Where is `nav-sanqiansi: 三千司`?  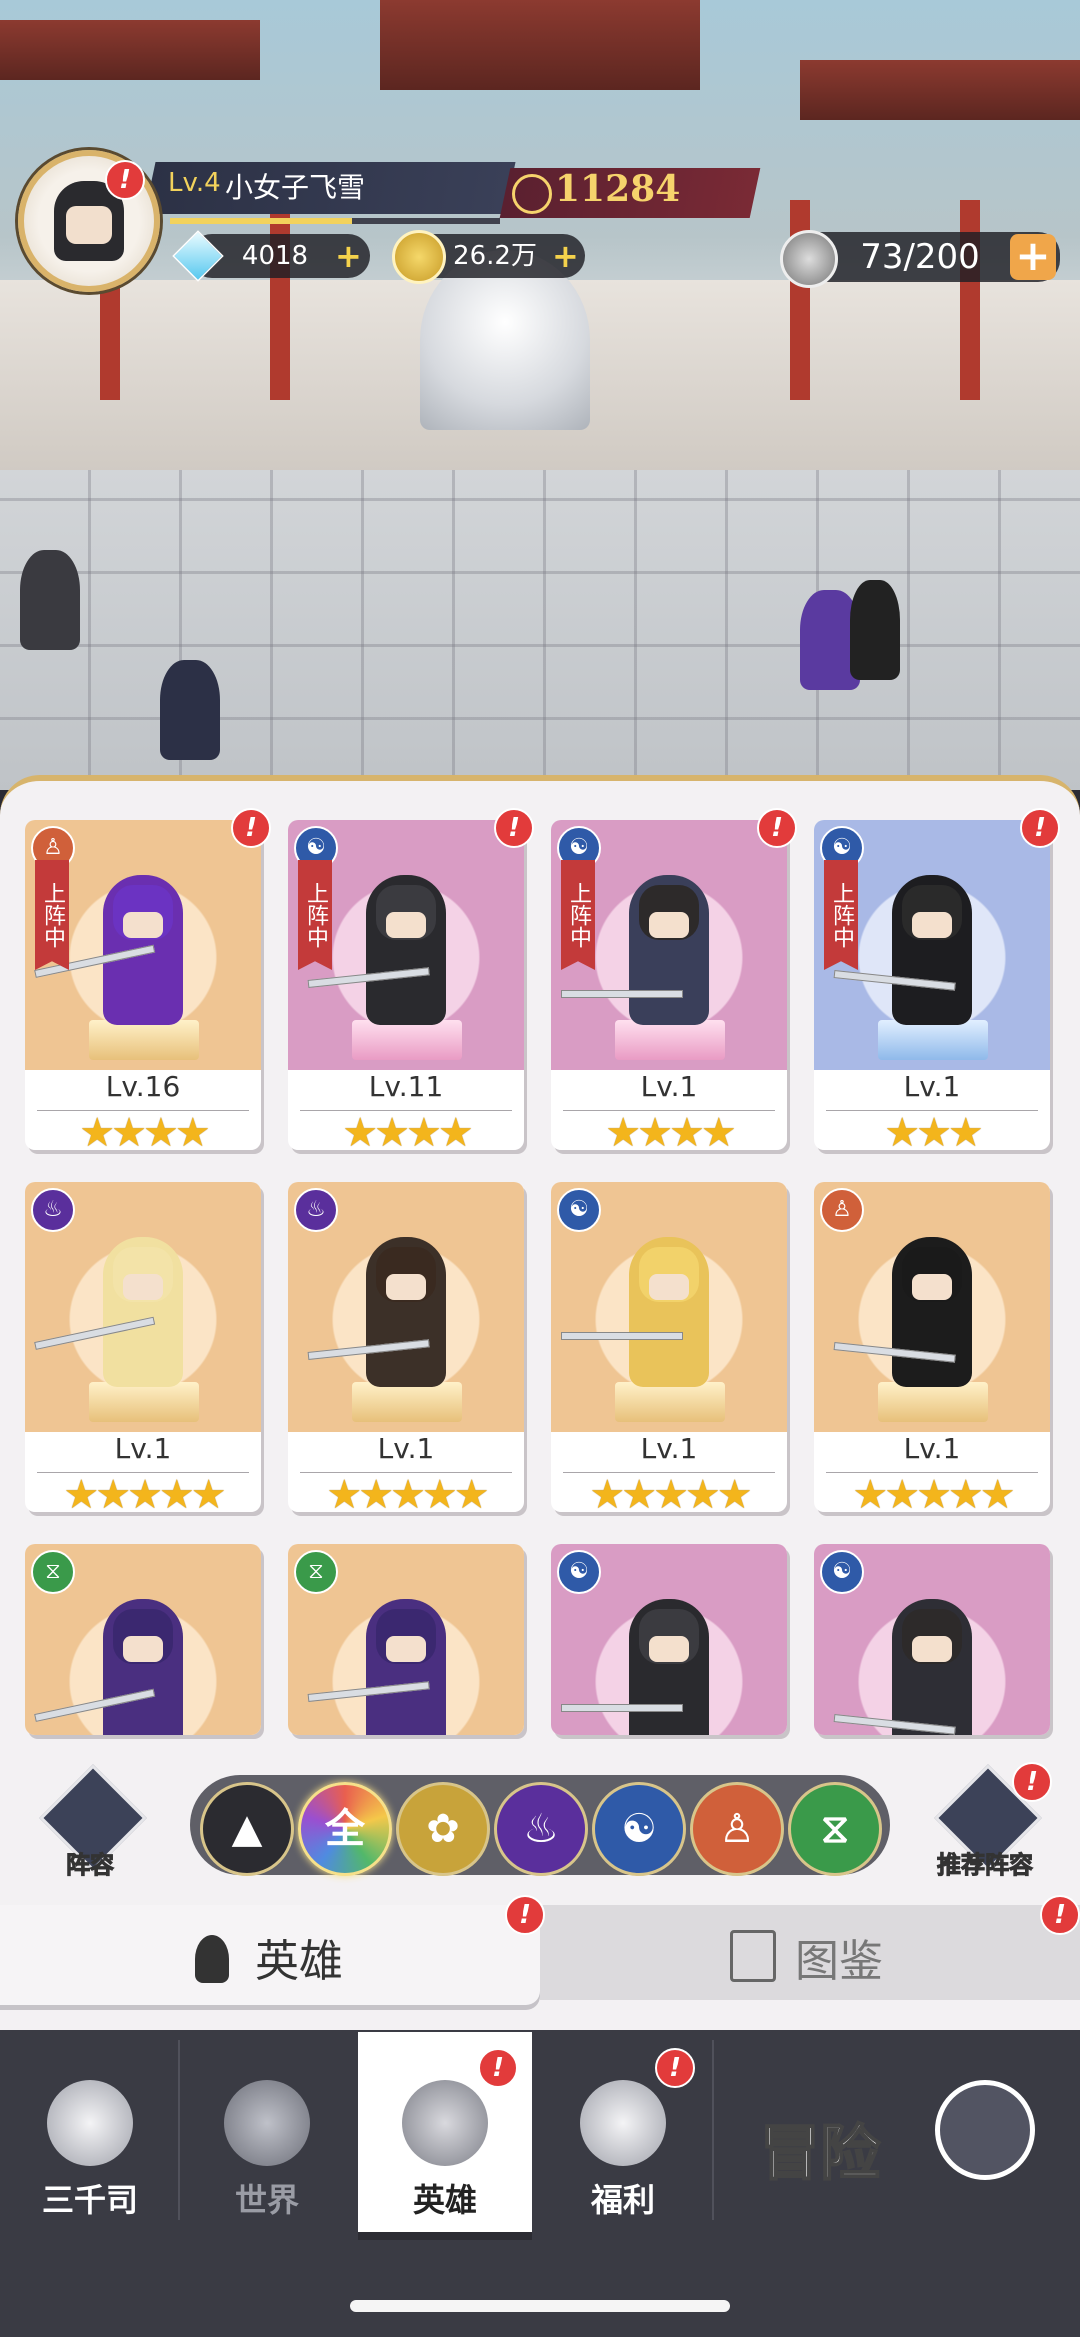
nav-sanqiansi: 三千司 is located at coordinates (90, 2140).